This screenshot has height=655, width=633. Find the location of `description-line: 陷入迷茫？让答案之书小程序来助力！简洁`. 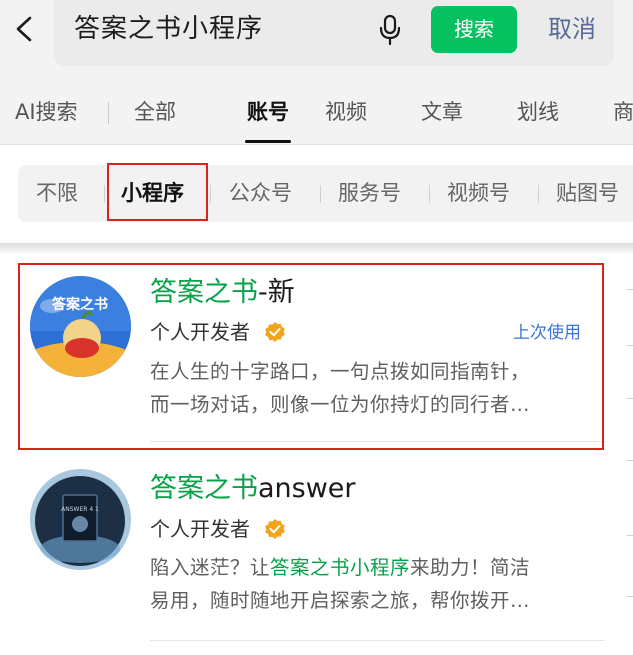

description-line: 陷入迷茫？让答案之书小程序来助力！简洁 is located at coordinates (365, 568).